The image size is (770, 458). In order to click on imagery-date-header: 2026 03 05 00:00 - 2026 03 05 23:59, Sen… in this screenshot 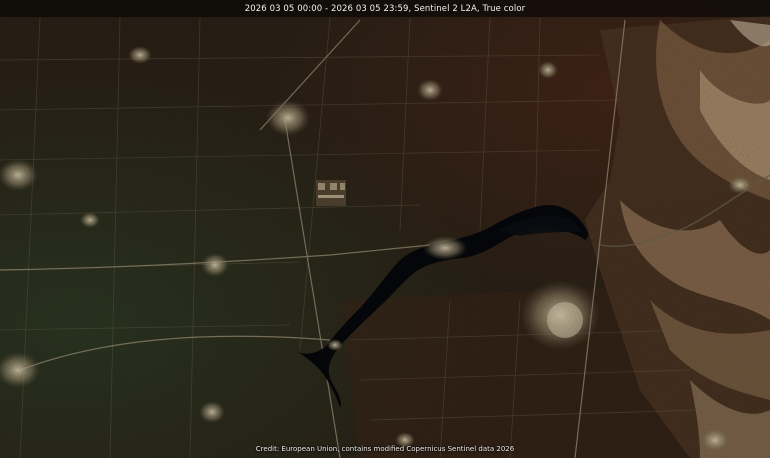, I will do `click(385, 8)`.